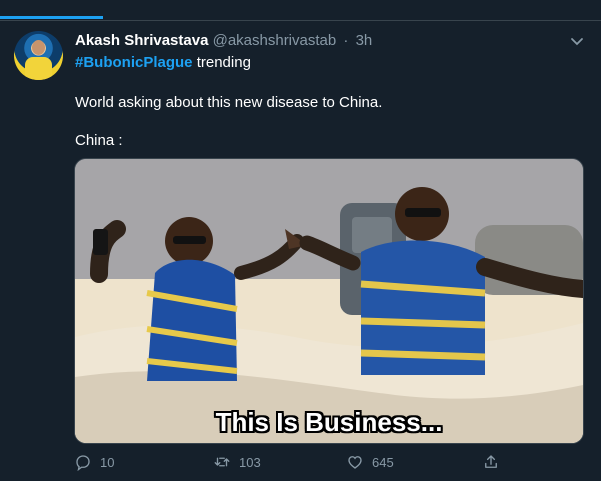 This screenshot has height=481, width=601. I want to click on avatar-head, so click(38, 47).